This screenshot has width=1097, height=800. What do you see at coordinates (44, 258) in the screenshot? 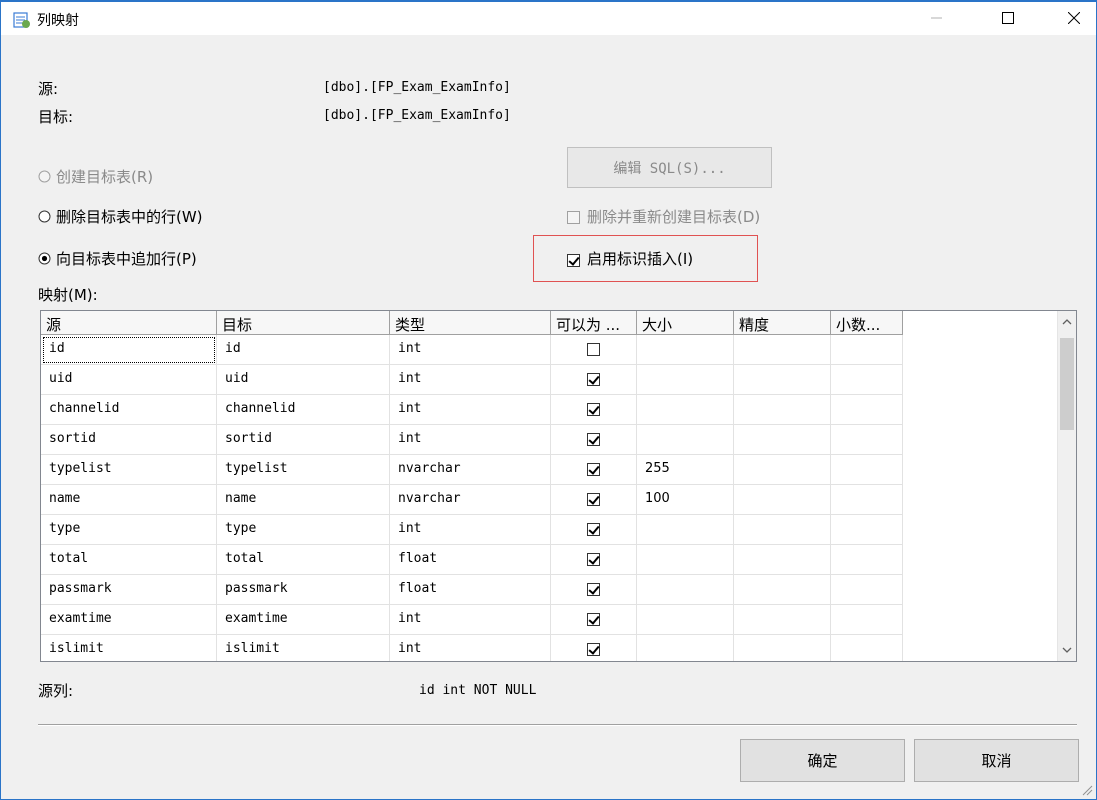
I see `append-rows-radio` at bounding box center [44, 258].